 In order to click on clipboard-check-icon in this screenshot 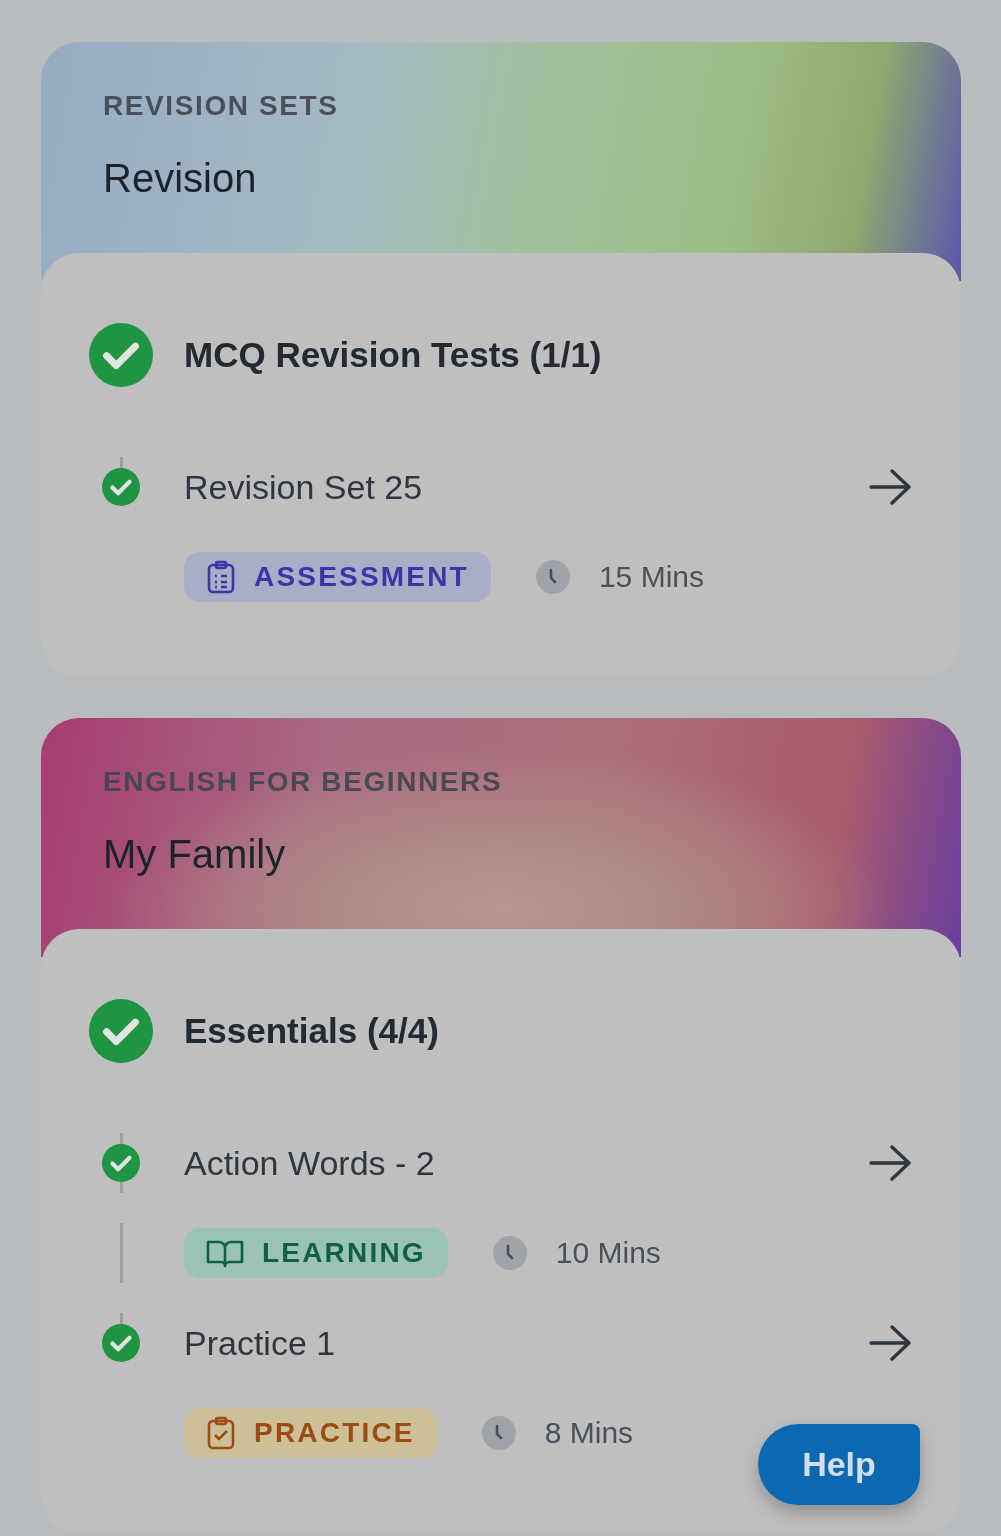, I will do `click(221, 1433)`.